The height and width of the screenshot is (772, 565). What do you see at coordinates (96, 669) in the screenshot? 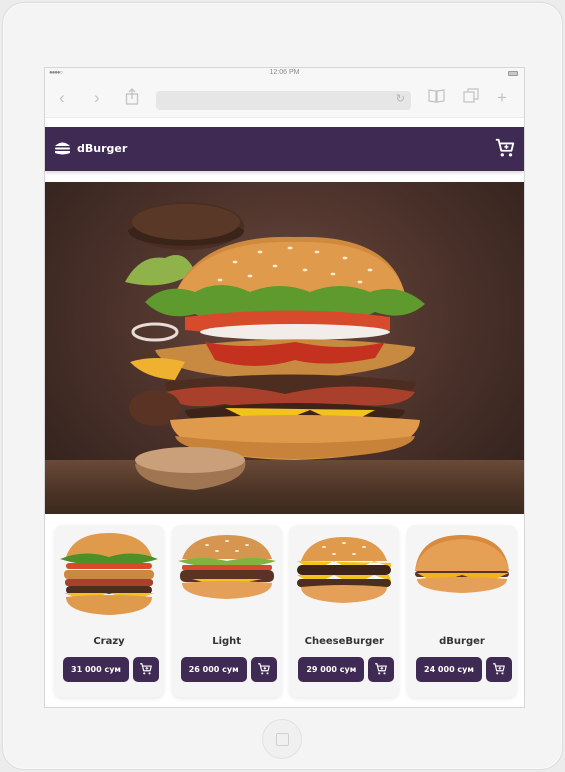
I see `price-button: 31 000 сум` at bounding box center [96, 669].